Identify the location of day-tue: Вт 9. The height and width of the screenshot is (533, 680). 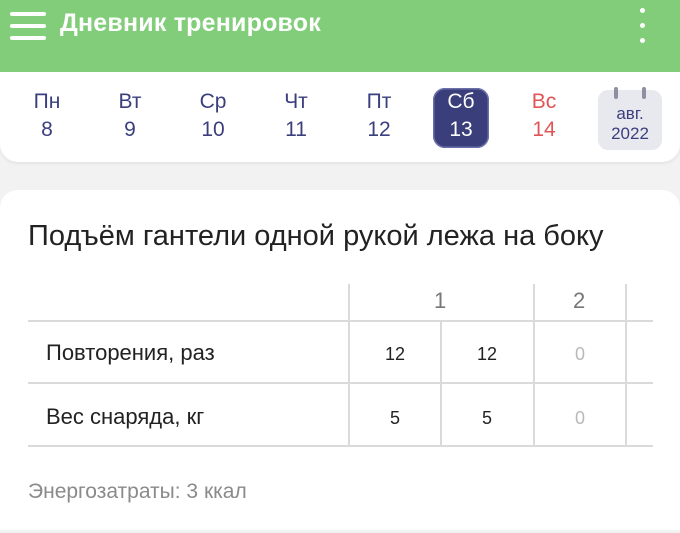
(130, 118).